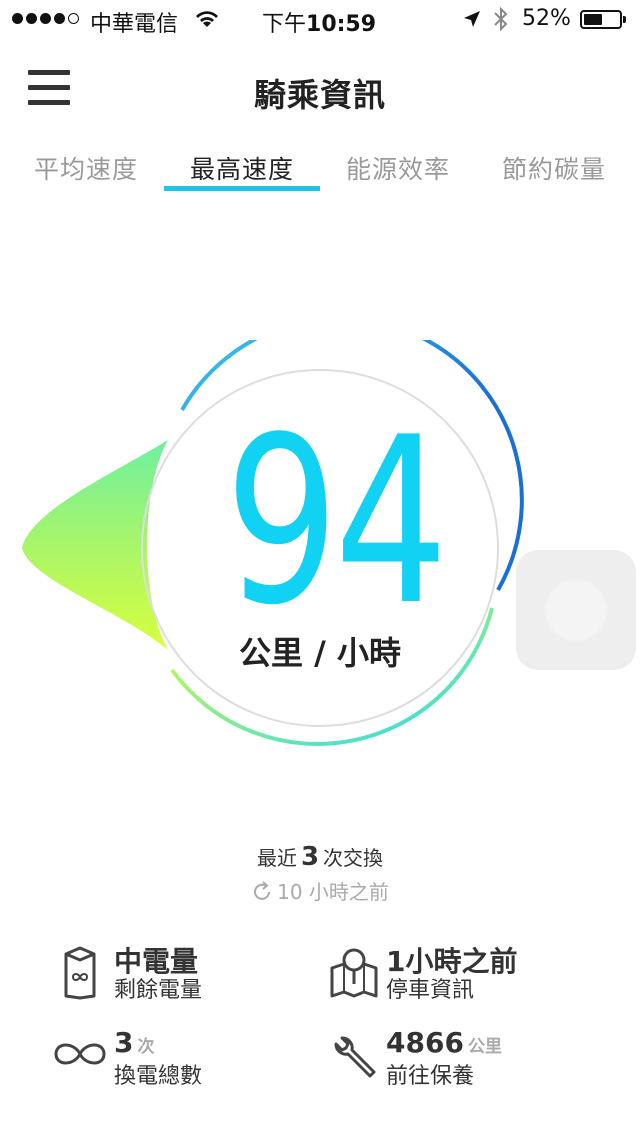 This screenshot has width=640, height=1136. What do you see at coordinates (475, 975) in the screenshot?
I see `stat-parking: 1小時之前 停車資訊` at bounding box center [475, 975].